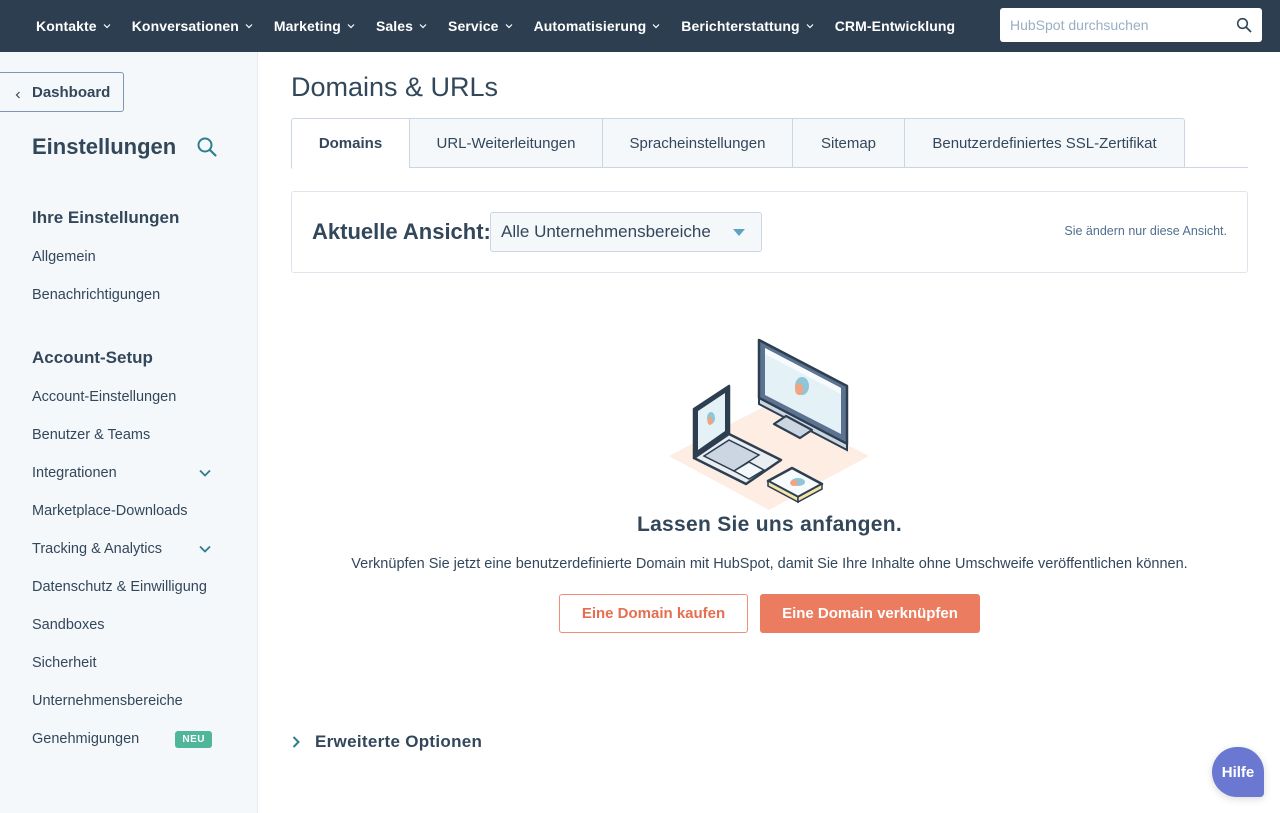 Image resolution: width=1280 pixels, height=813 pixels. Describe the element at coordinates (1123, 25) in the screenshot. I see `global-search-input` at that location.